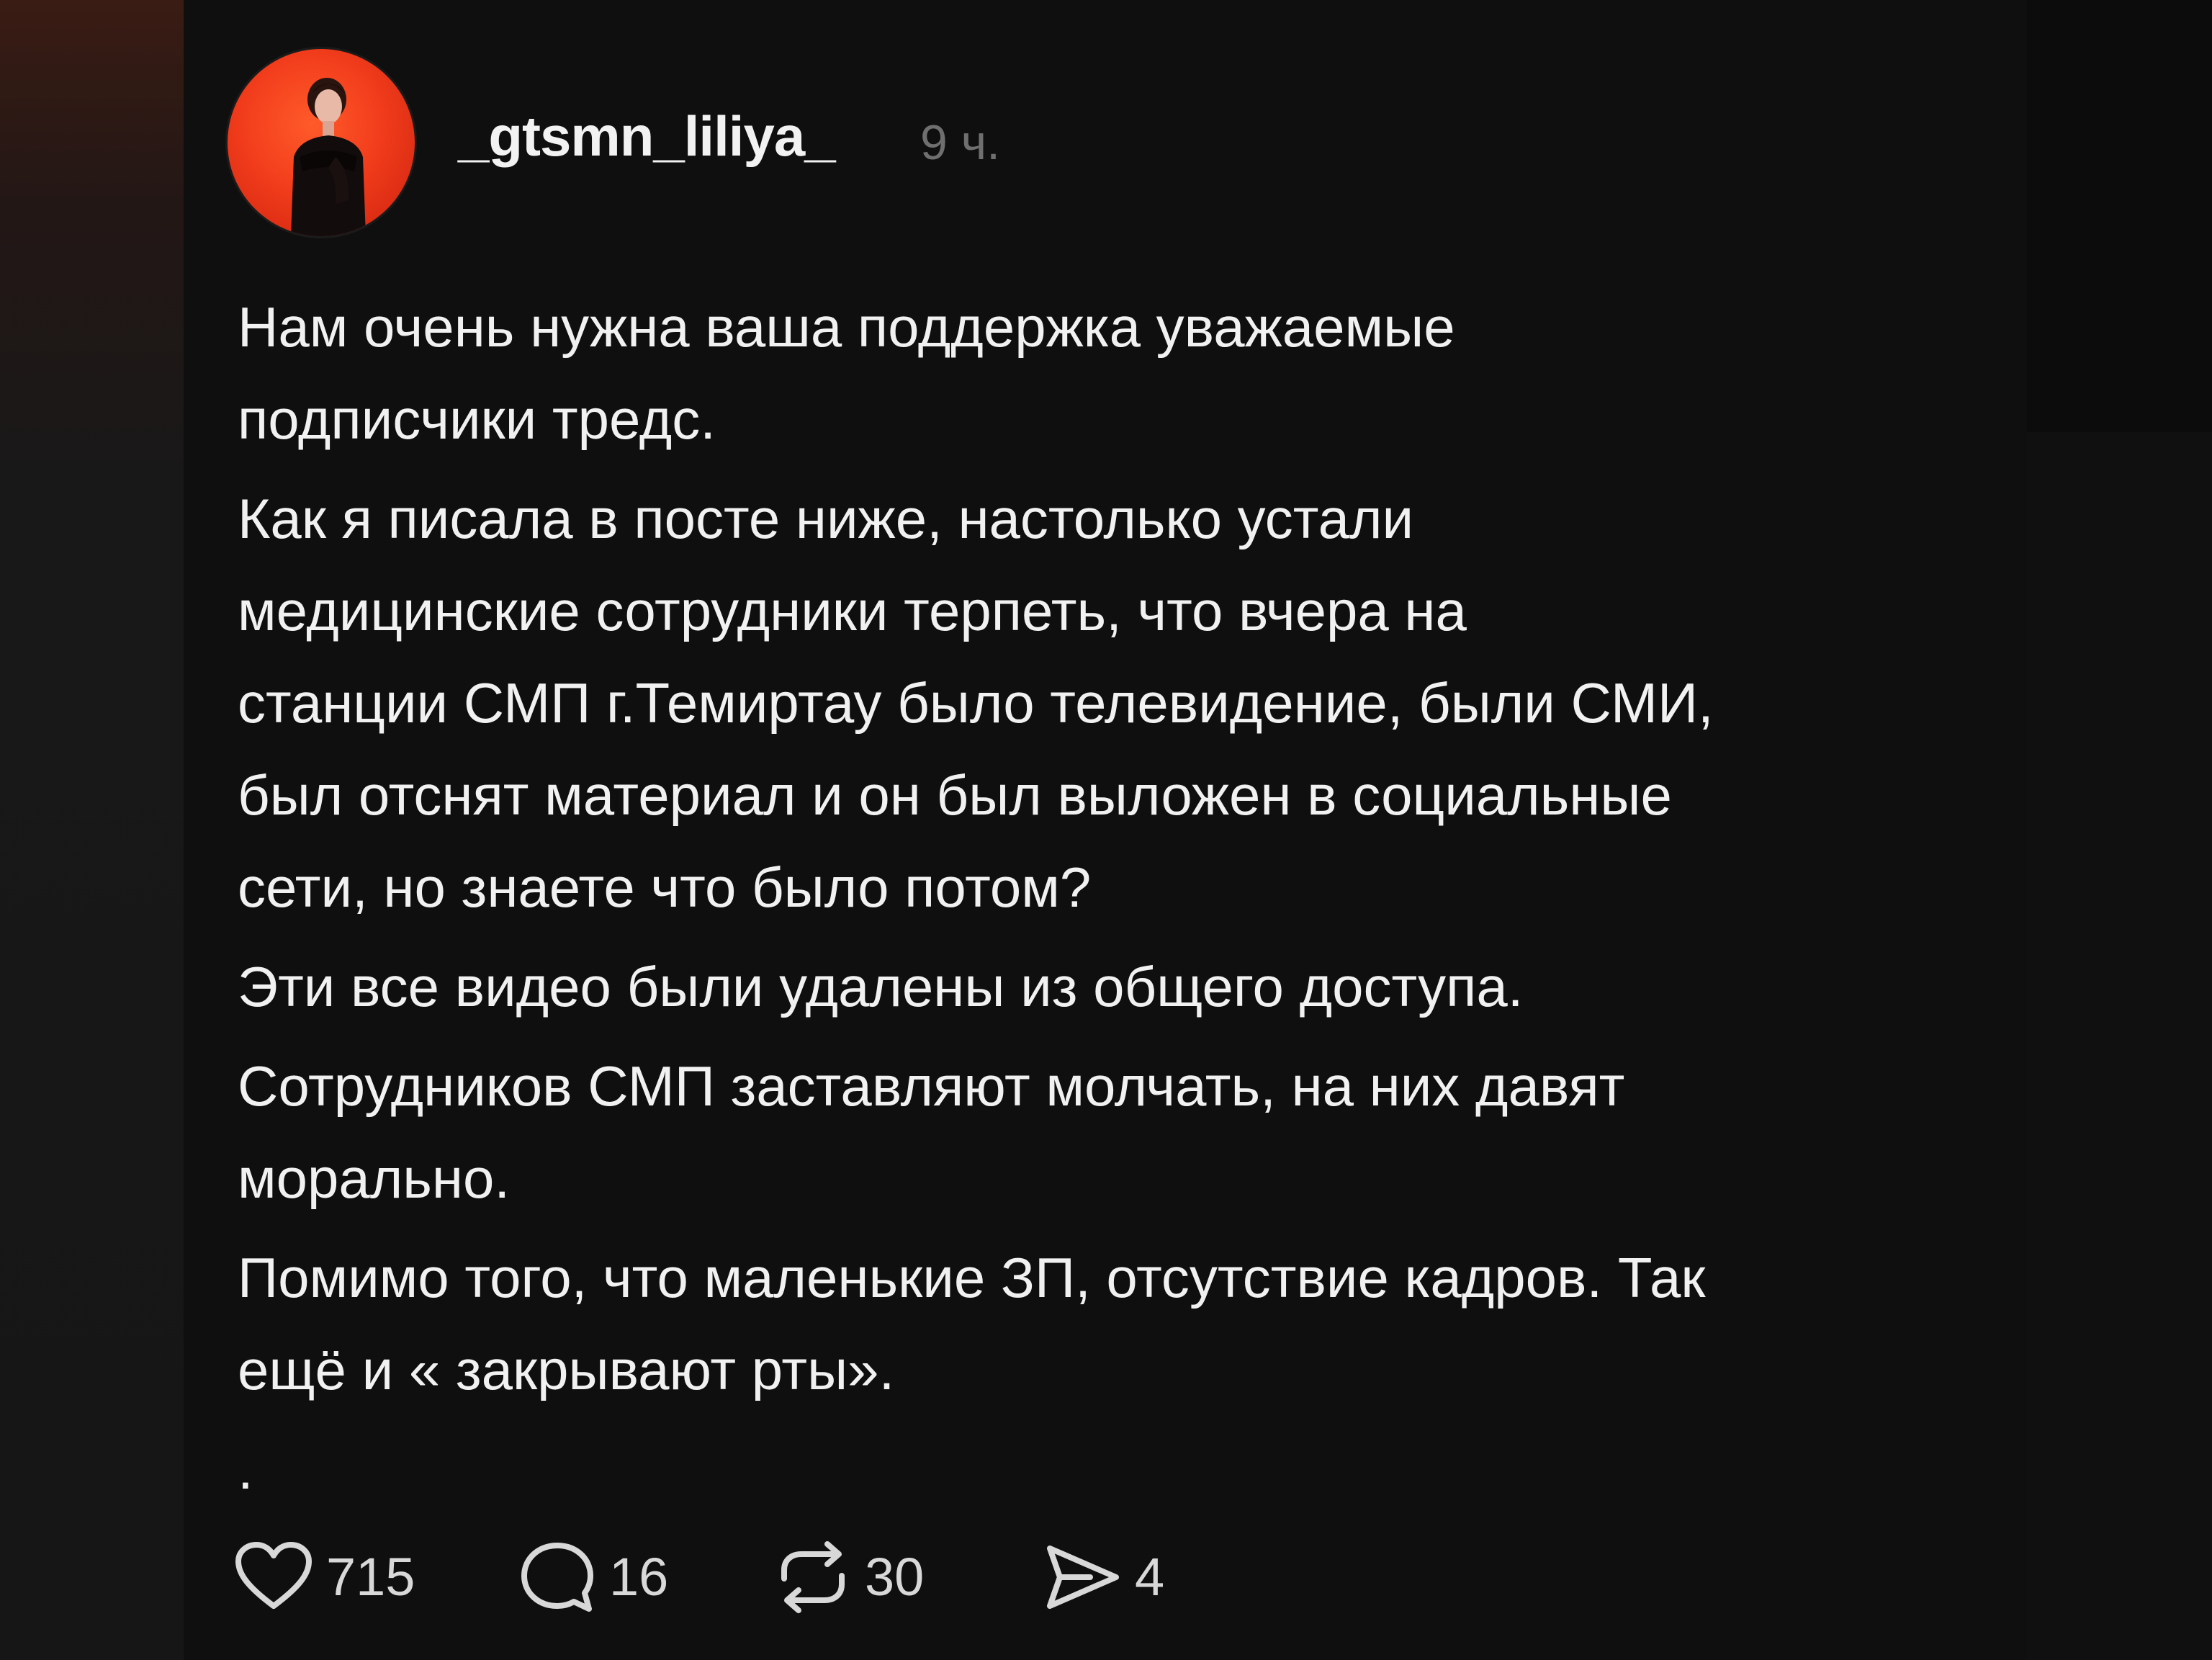 The height and width of the screenshot is (1660, 2212). I want to click on post-actions: 715 16 30 4, so click(699, 1577).